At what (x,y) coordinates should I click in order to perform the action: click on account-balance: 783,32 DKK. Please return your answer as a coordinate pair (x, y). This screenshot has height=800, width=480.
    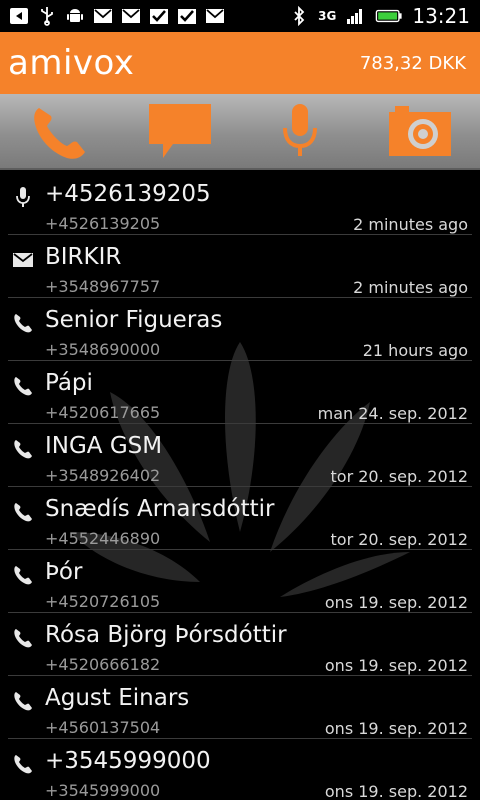
    Looking at the image, I should click on (412, 63).